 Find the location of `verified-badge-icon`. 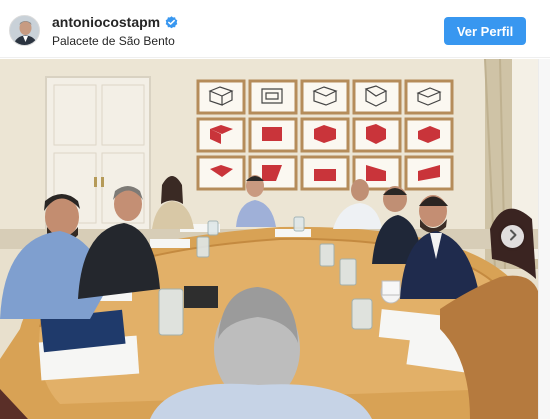

verified-badge-icon is located at coordinates (171, 22).